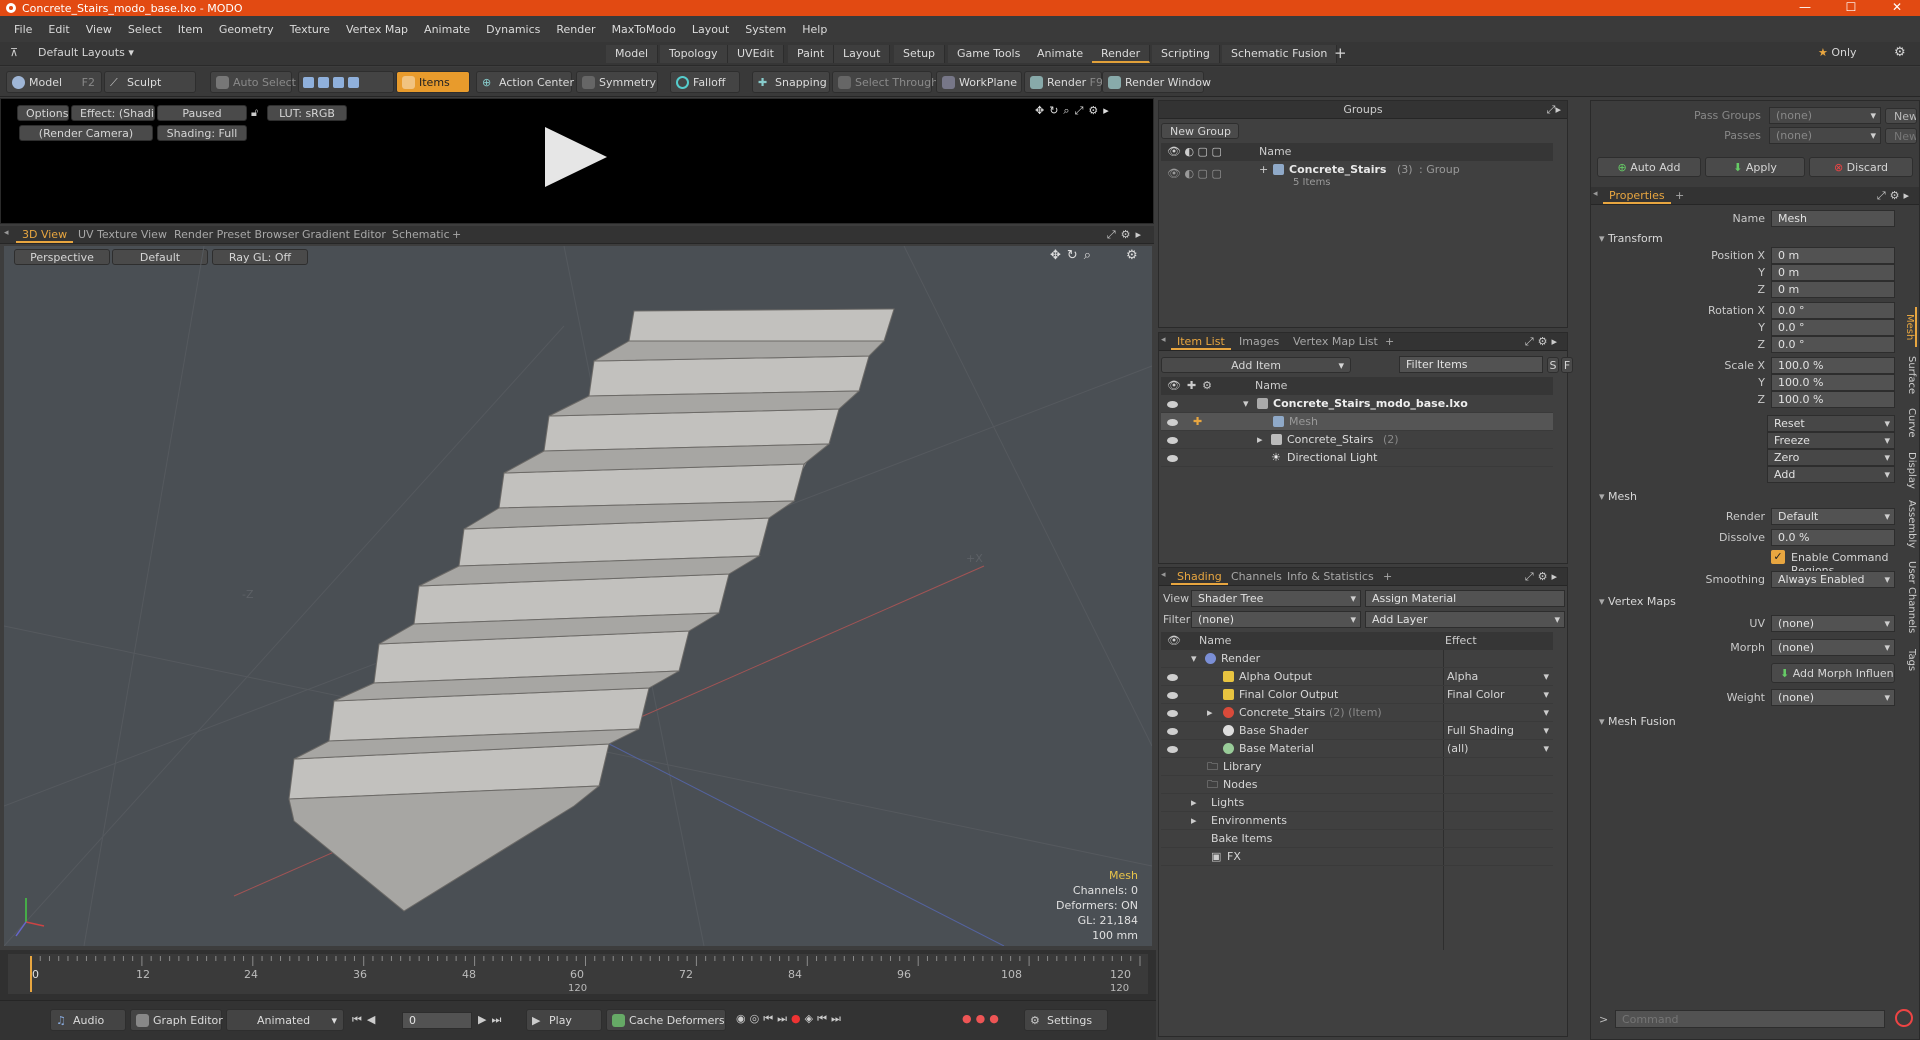  I want to click on tab-shading: Shading, so click(1199, 577).